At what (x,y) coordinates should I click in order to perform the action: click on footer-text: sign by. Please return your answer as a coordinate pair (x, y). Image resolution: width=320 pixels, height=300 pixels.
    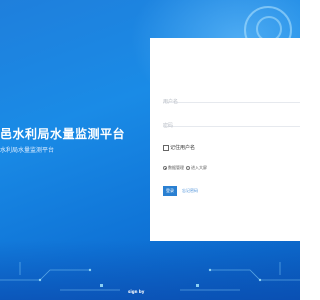
    Looking at the image, I should click on (136, 291).